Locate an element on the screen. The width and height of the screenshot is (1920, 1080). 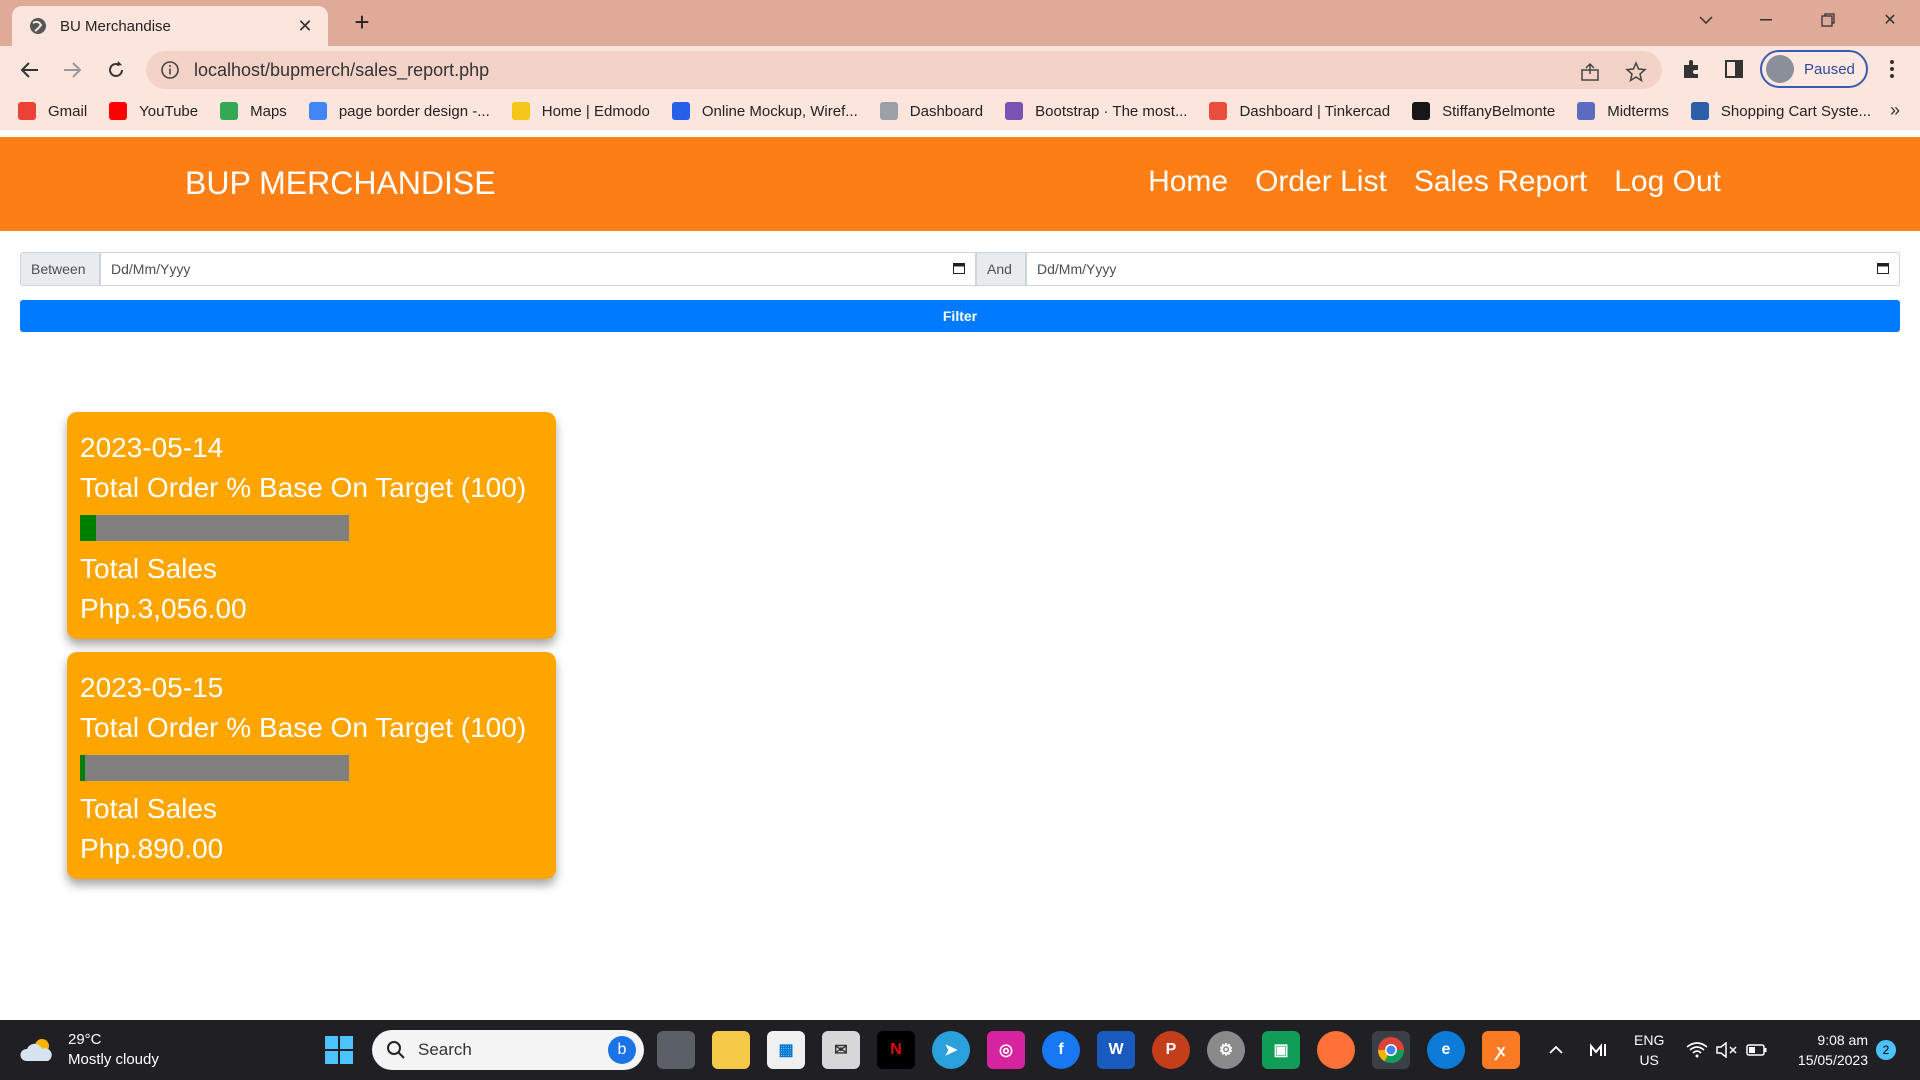
forward-arrow-icon is located at coordinates (72, 70).